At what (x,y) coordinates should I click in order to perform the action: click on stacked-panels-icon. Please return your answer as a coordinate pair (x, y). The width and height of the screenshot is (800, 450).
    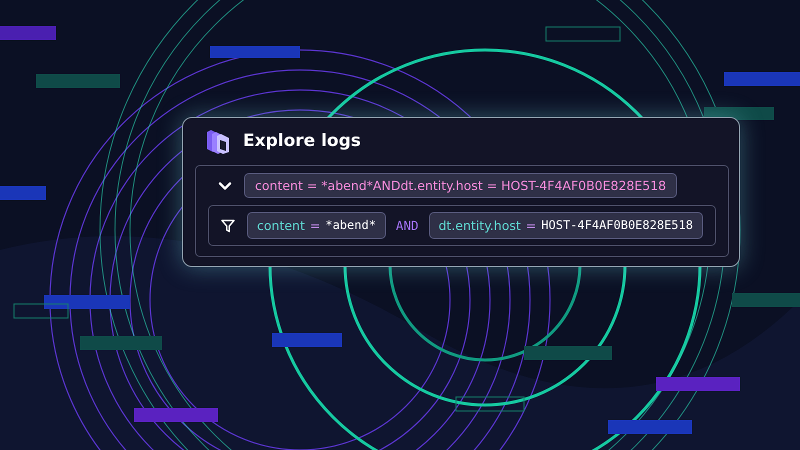
    Looking at the image, I should click on (218, 141).